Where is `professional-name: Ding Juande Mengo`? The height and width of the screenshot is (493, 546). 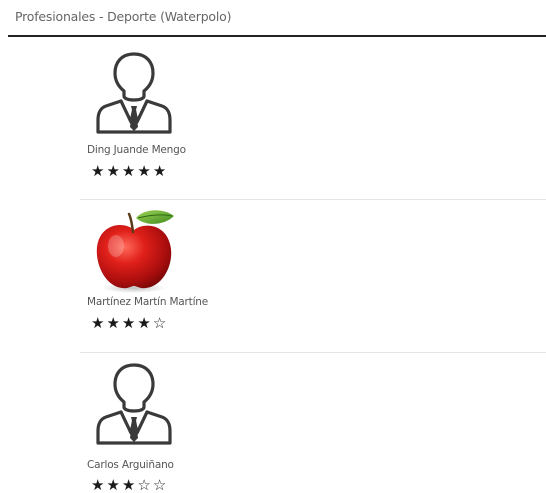
professional-name: Ding Juande Mengo is located at coordinates (136, 150).